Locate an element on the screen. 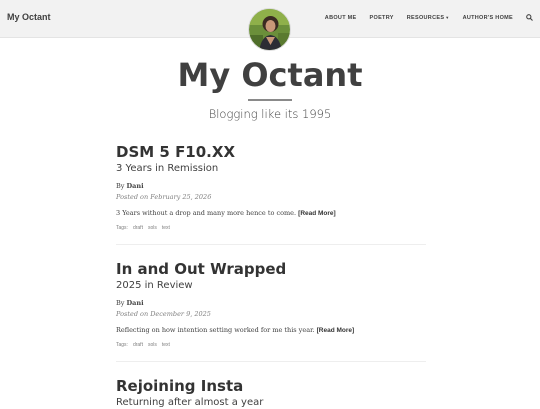 This screenshot has width=540, height=409. avatar is located at coordinates (269, 29).